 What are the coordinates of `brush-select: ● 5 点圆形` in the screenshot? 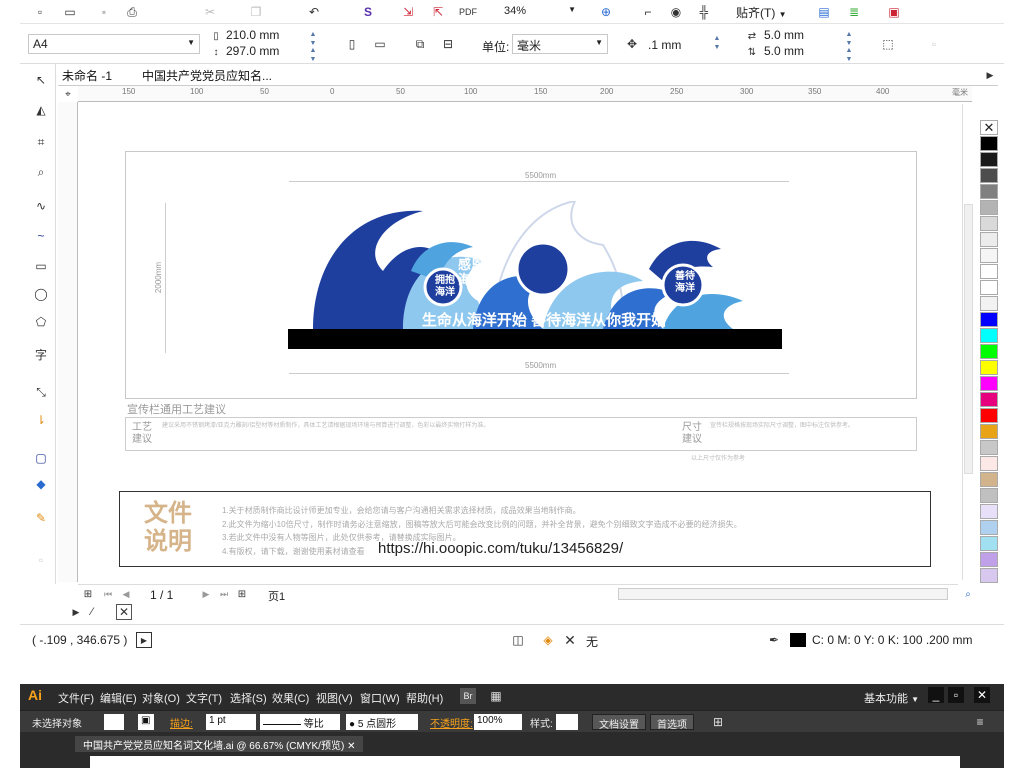 It's located at (382, 722).